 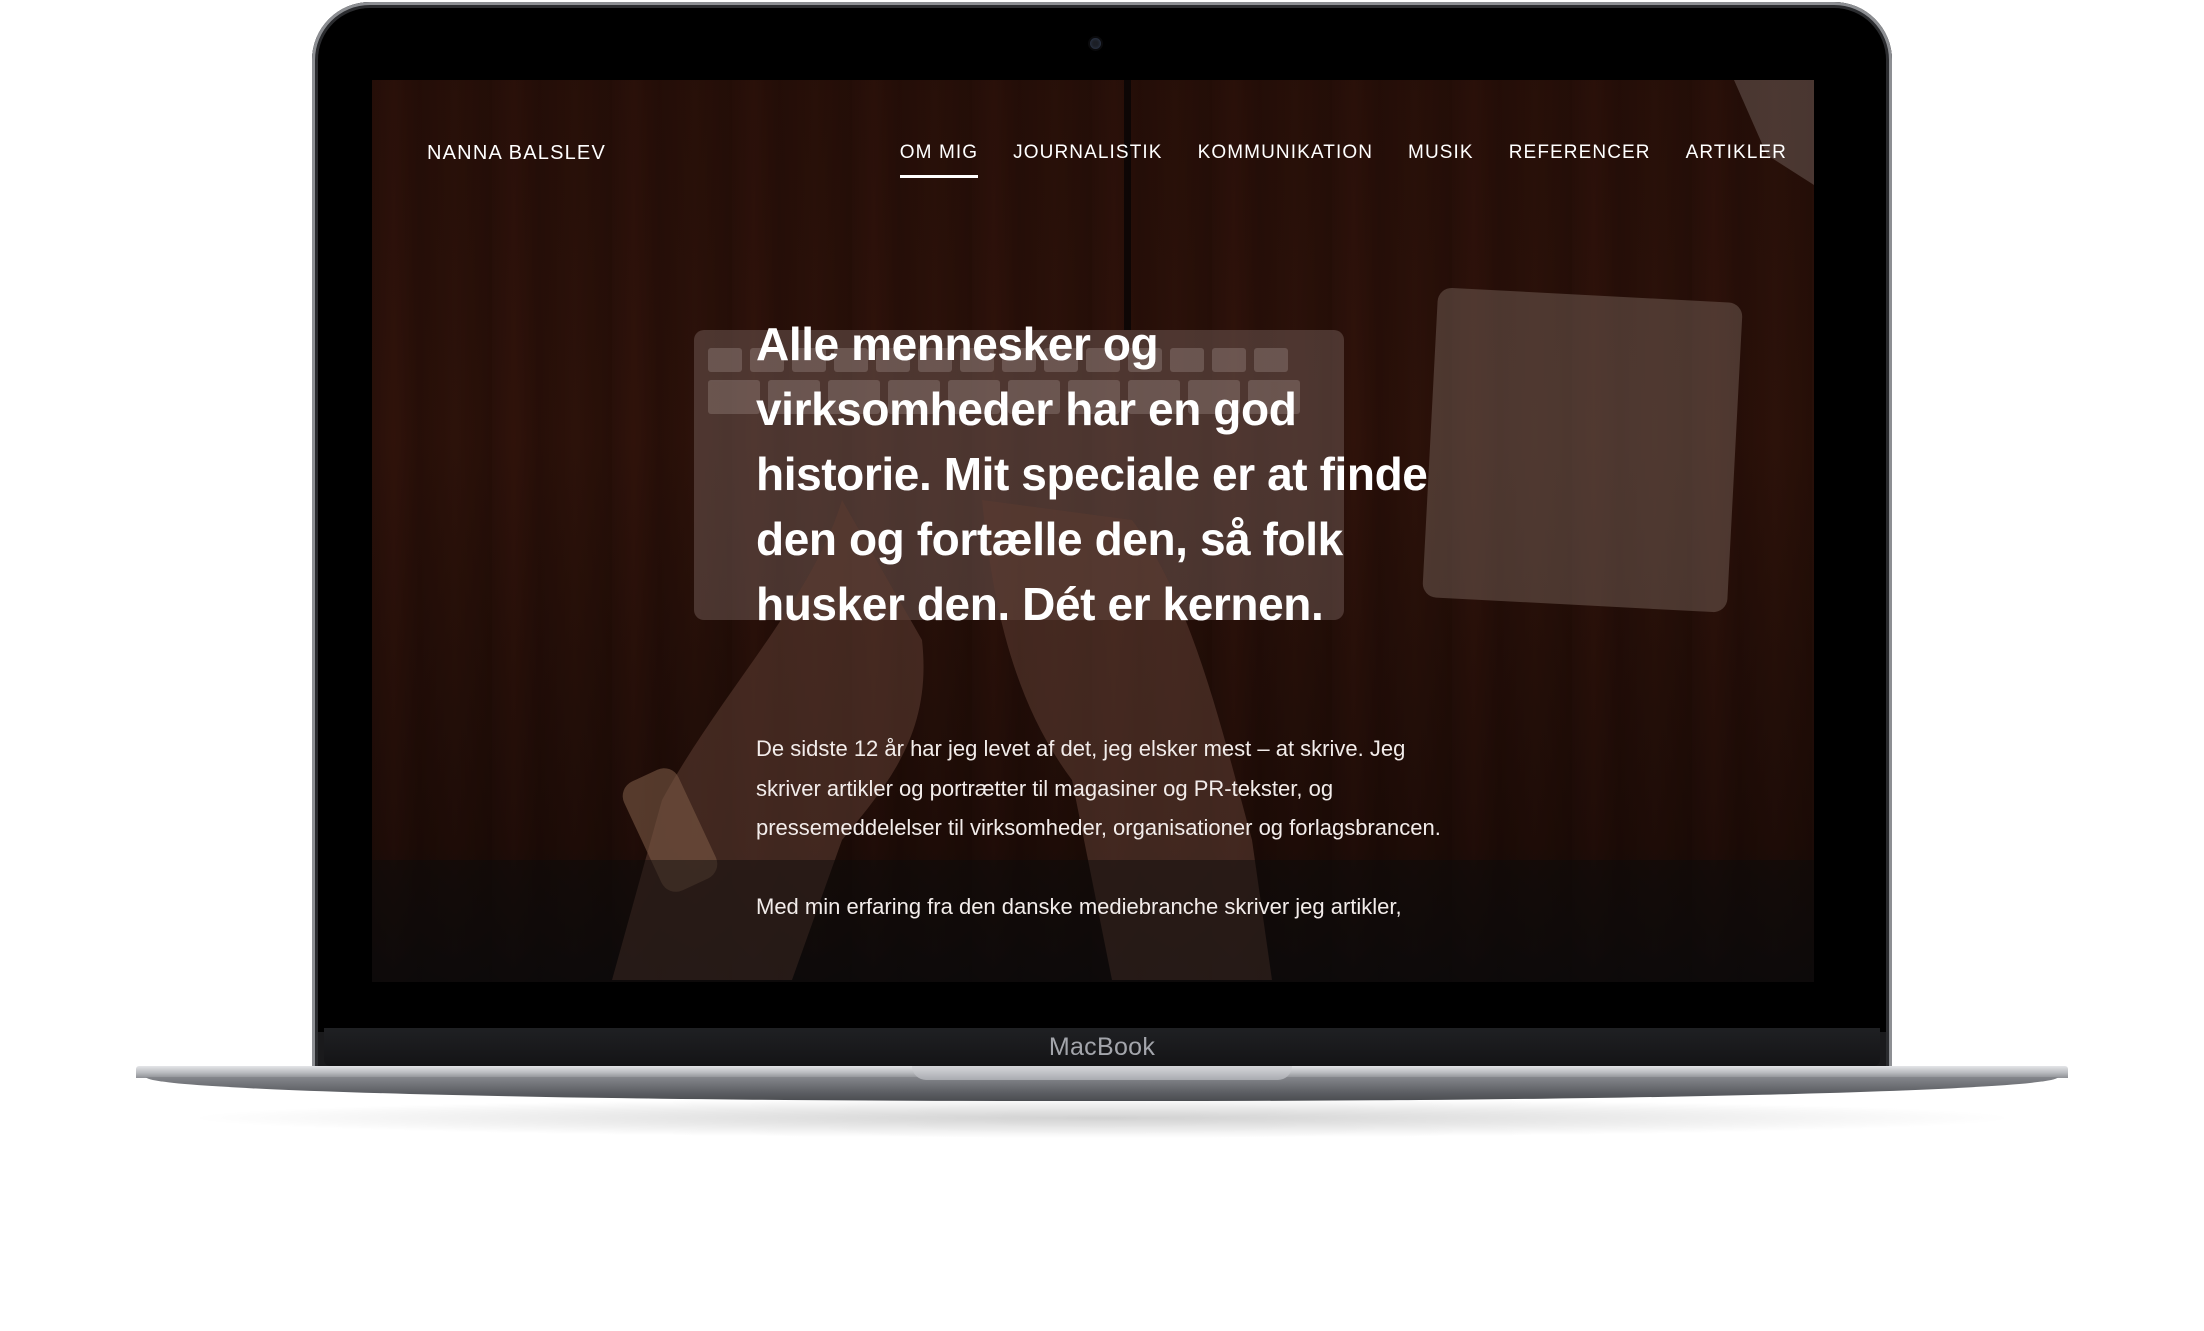 I want to click on menu-item-kommunikation: KOMMUNIKATION, so click(x=1285, y=160).